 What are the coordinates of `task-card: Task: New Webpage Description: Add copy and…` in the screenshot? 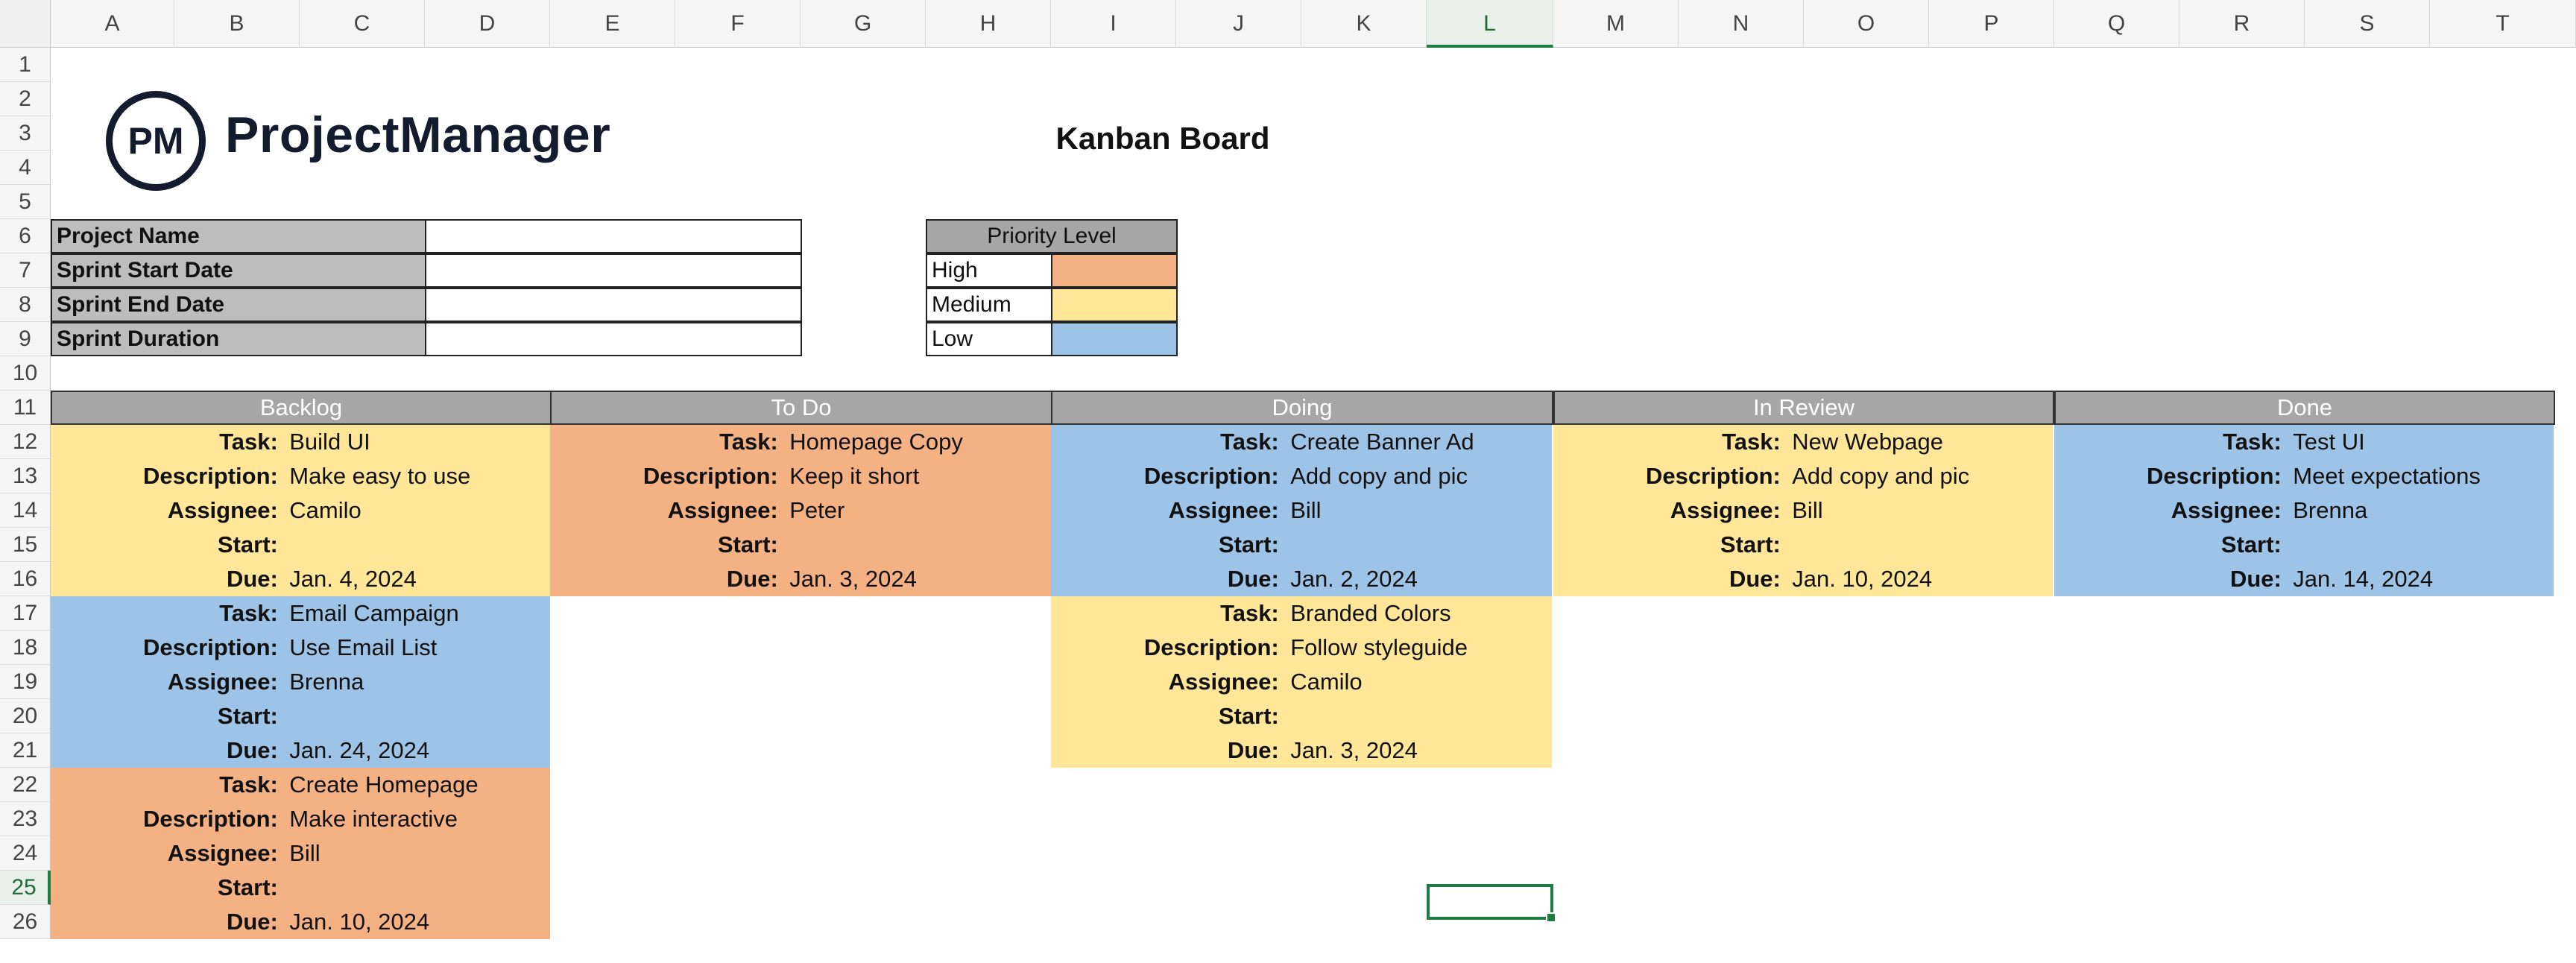 It's located at (1803, 510).